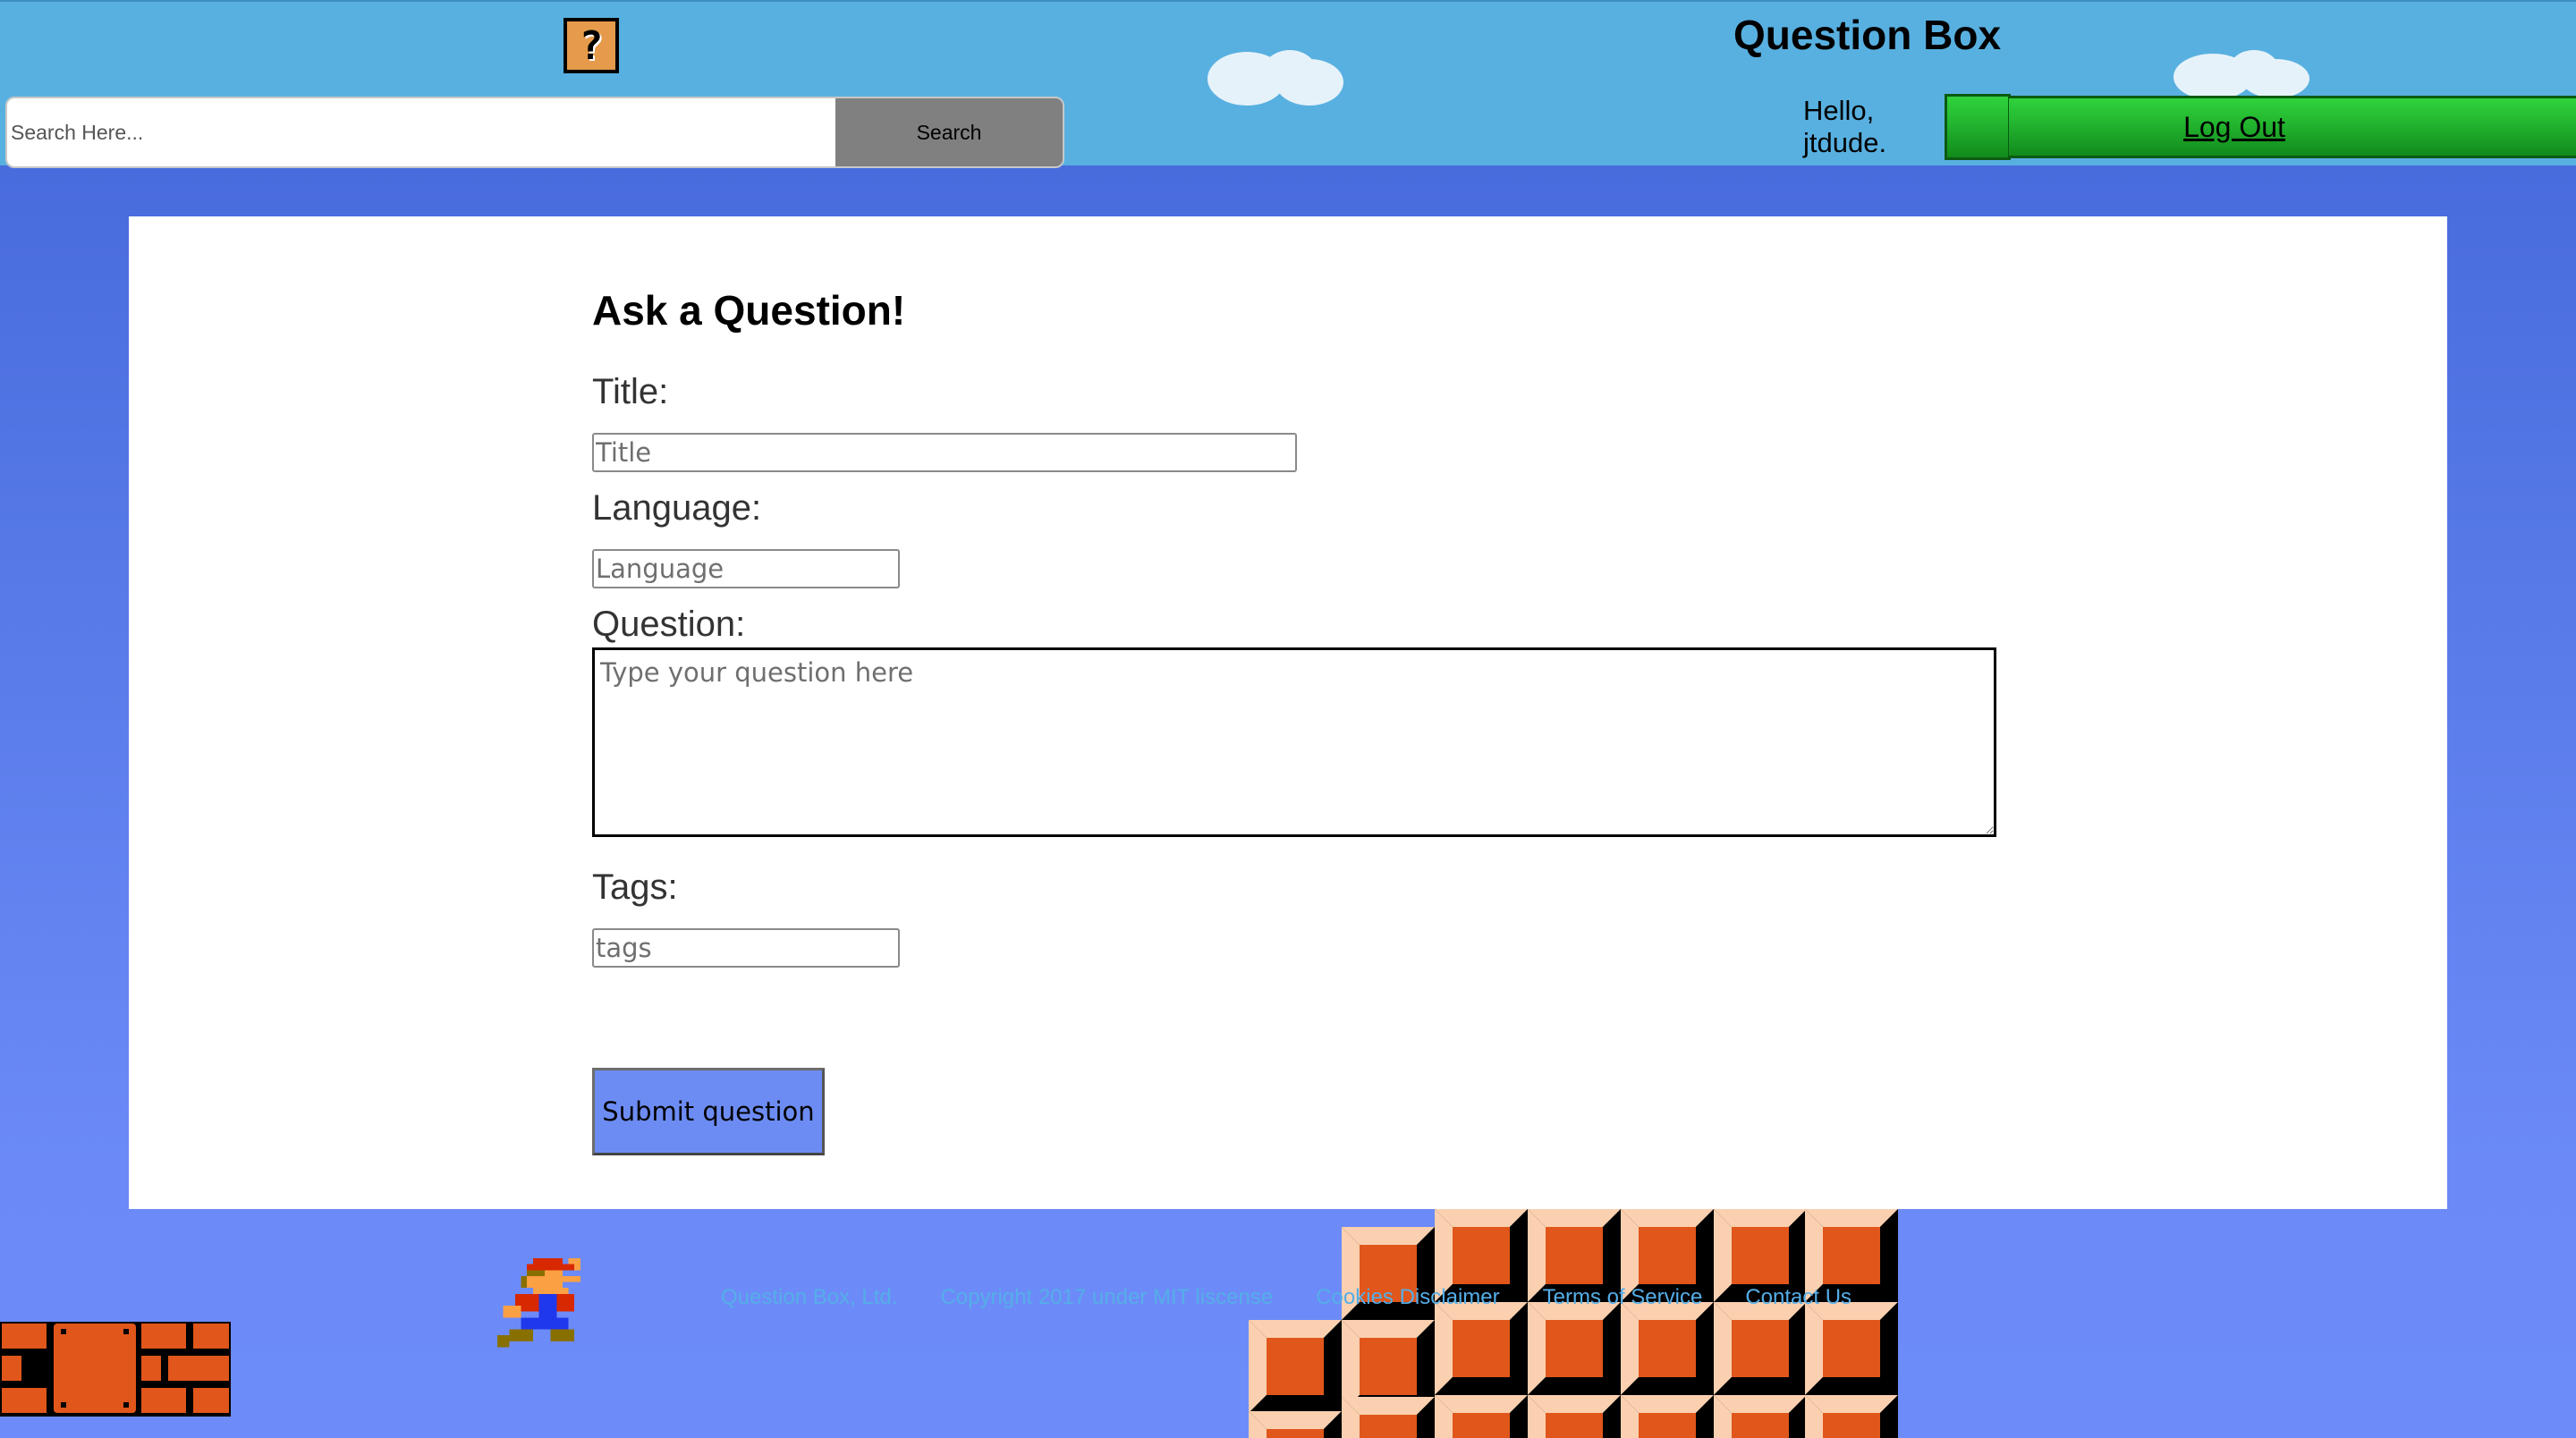 The height and width of the screenshot is (1438, 2576). What do you see at coordinates (749, 310) in the screenshot?
I see `page-title: Ask a Question!` at bounding box center [749, 310].